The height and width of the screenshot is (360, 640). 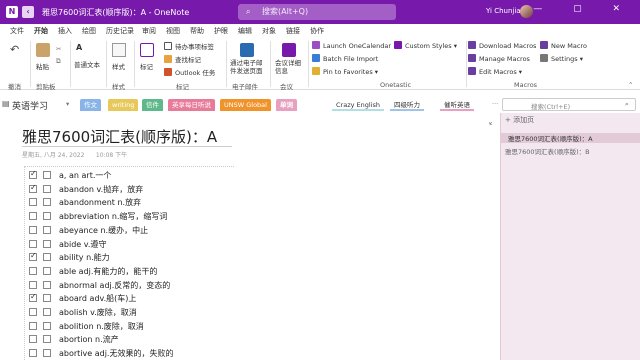 I want to click on settings-button: Settings ▾, so click(x=561, y=58).